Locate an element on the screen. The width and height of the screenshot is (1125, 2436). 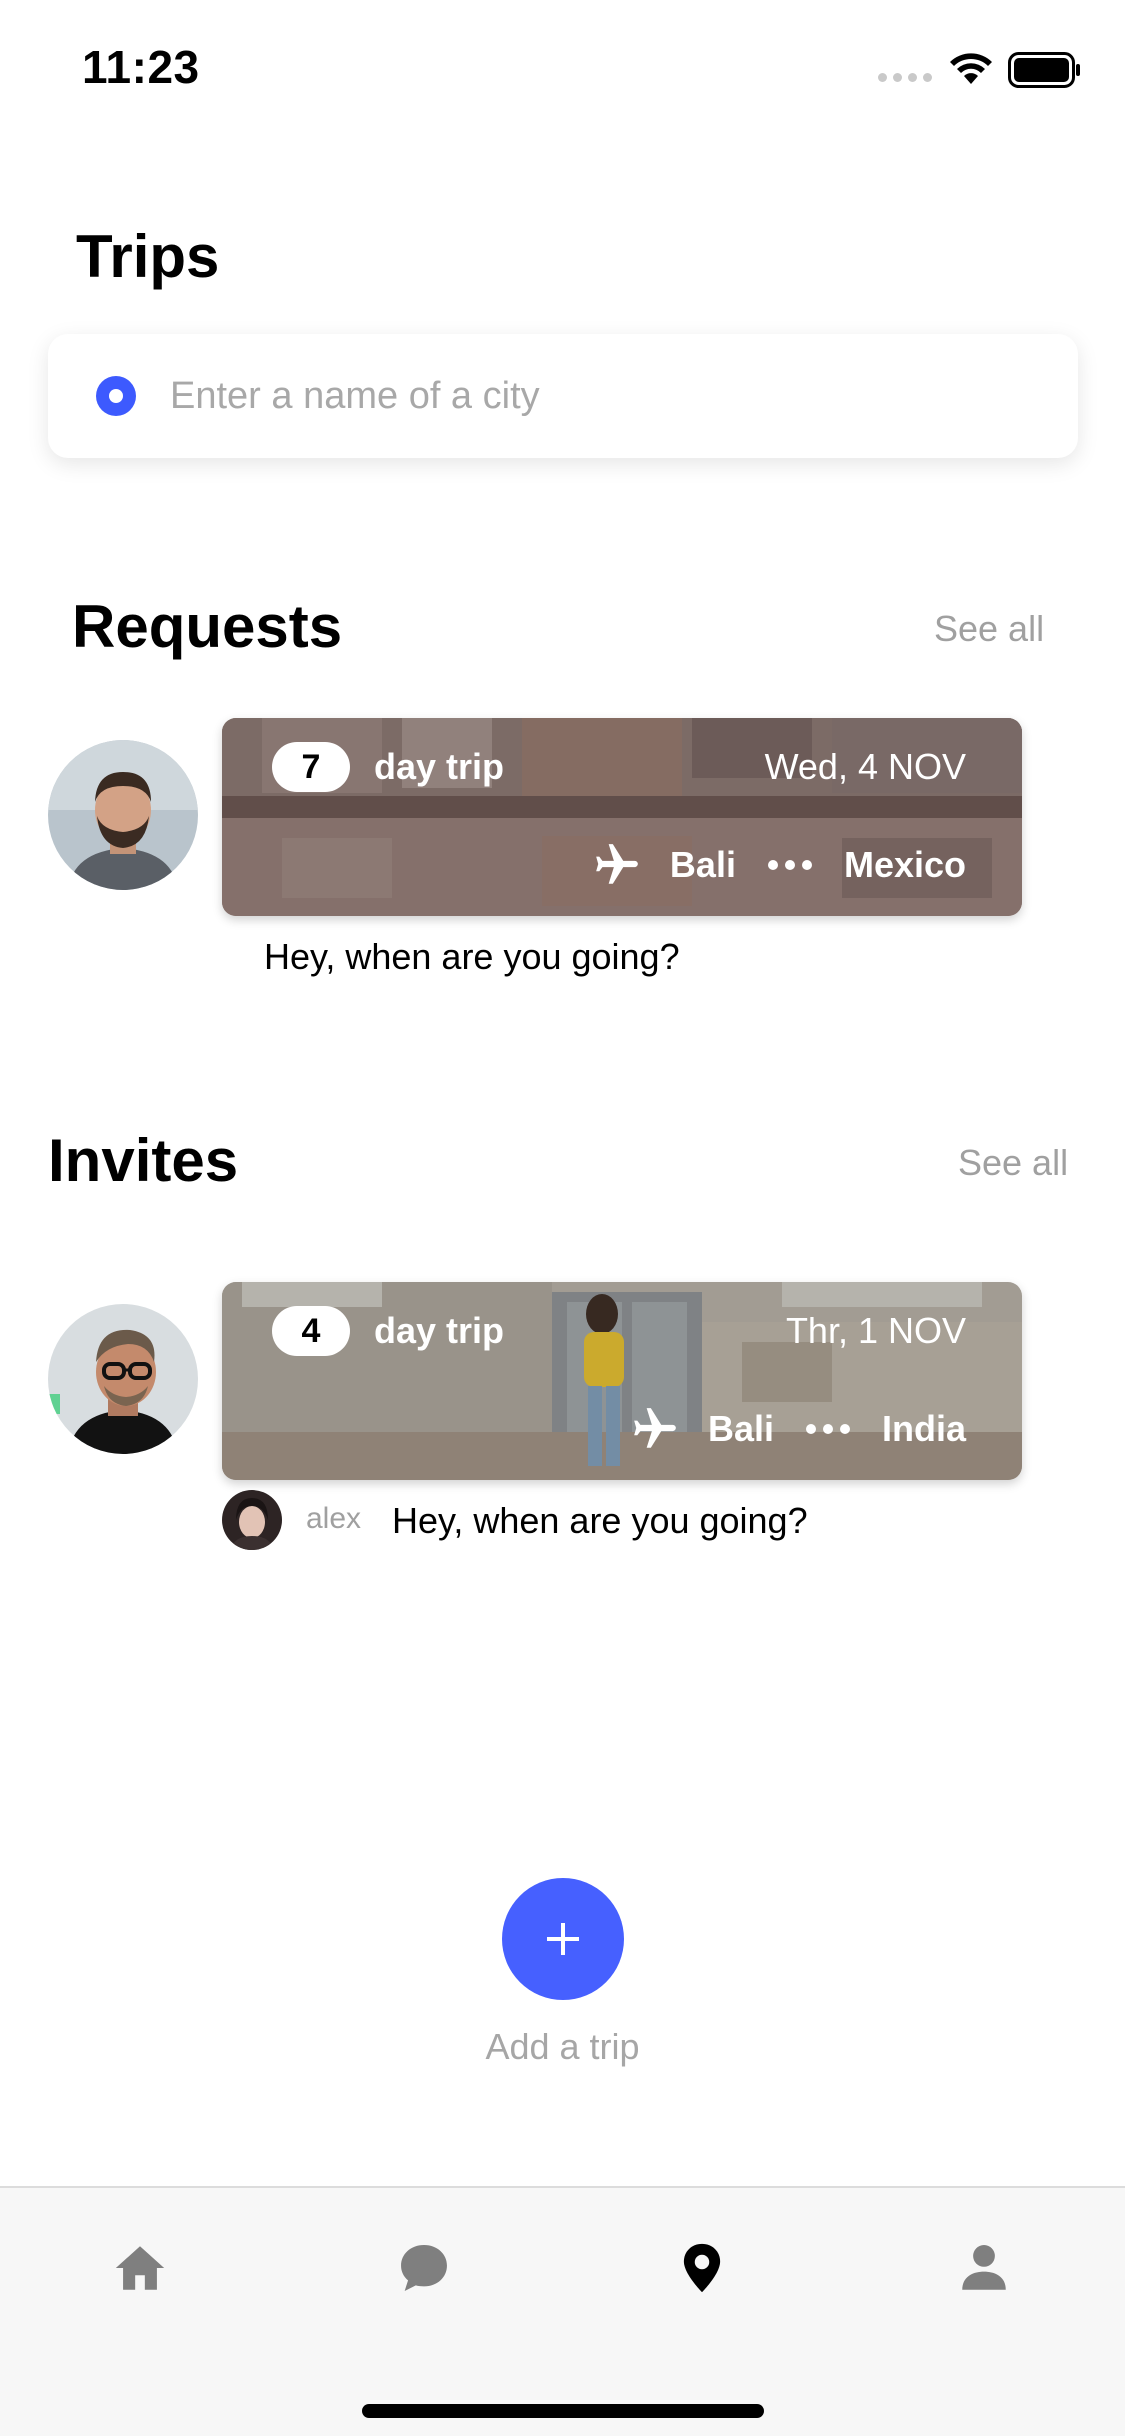
trip-date: Thr, 1 NOV is located at coordinates (875, 1330).